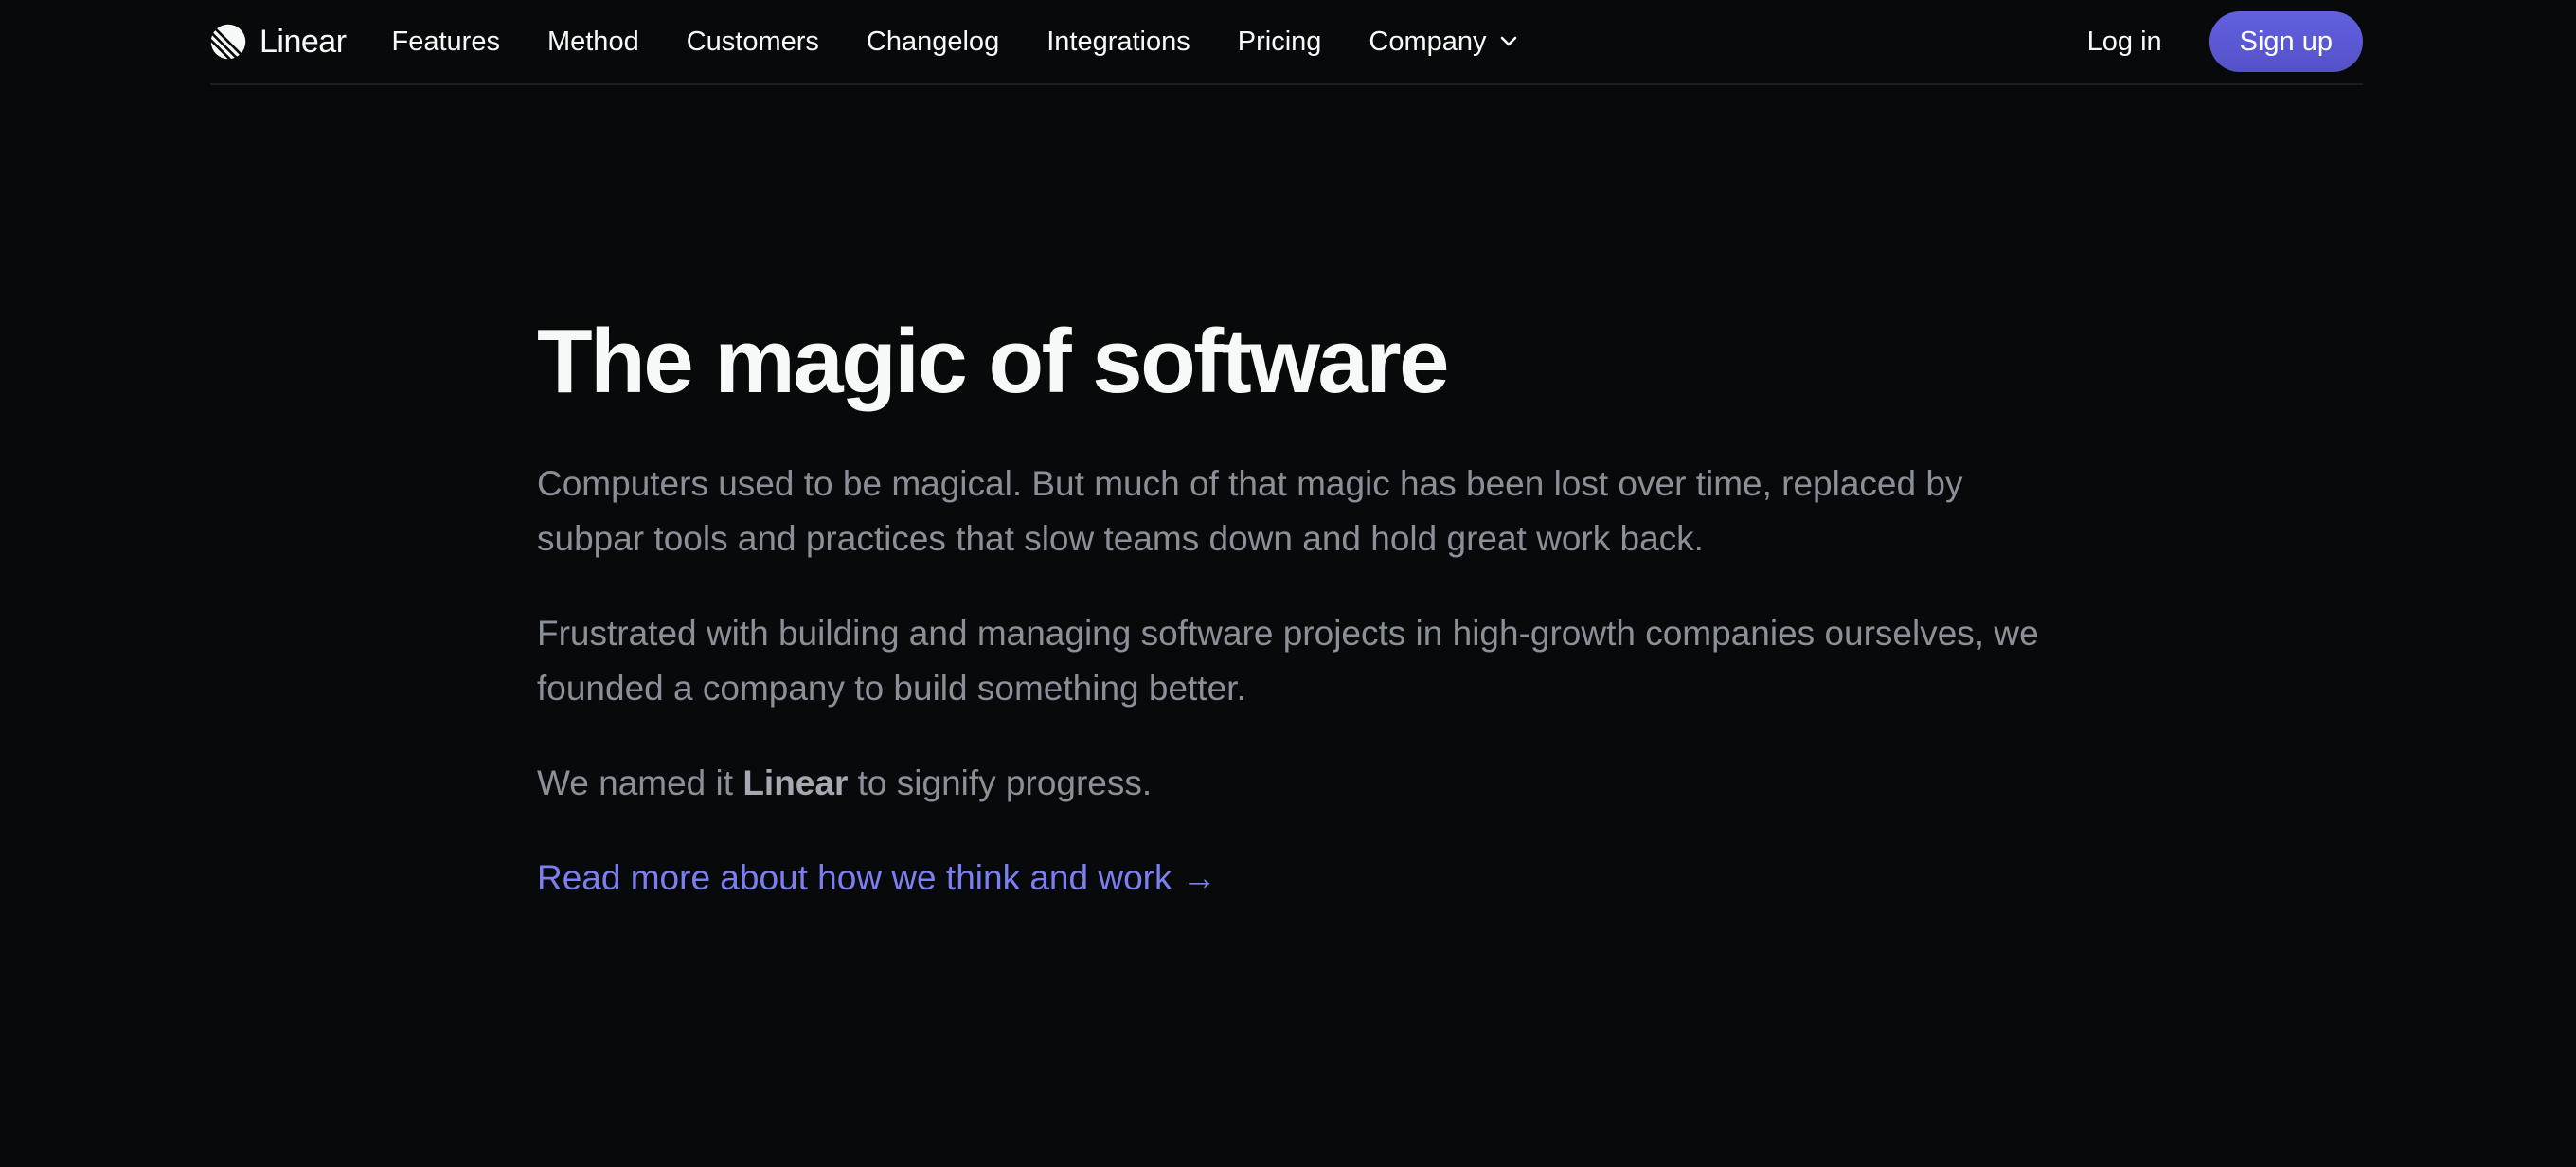  I want to click on name-paragraph-lead: We named it, so click(640, 782).